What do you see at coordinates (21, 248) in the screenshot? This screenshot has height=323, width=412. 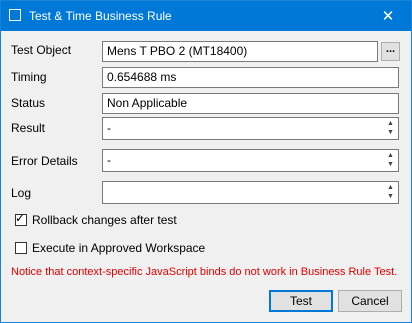 I see `approved-workspace-checkbox` at bounding box center [21, 248].